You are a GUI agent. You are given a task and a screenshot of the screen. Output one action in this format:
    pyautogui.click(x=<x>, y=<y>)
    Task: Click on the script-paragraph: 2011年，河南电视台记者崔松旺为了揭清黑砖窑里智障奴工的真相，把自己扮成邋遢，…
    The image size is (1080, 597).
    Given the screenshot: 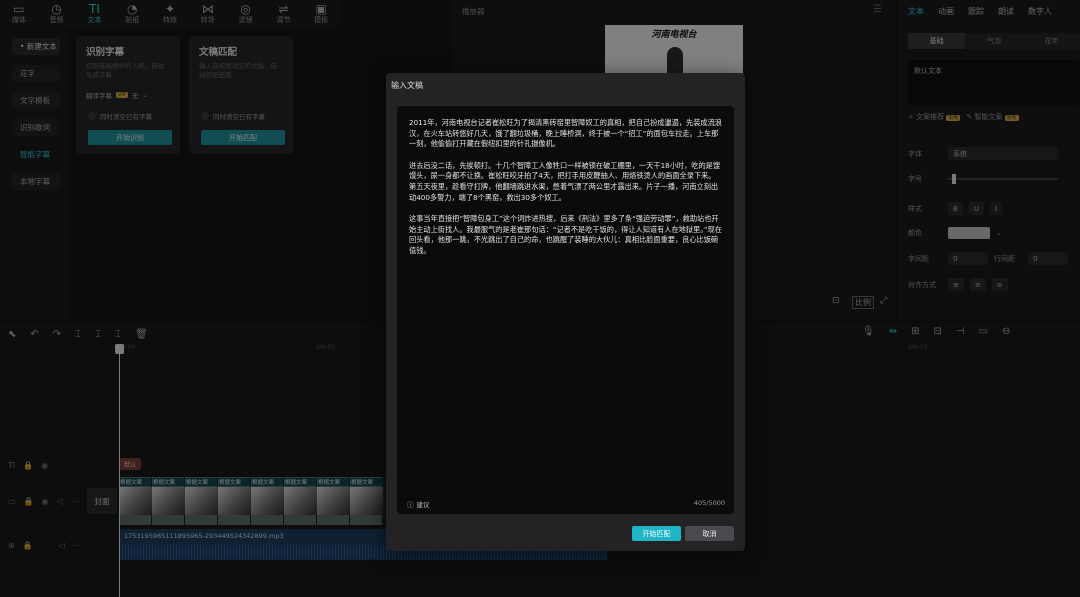 What is the action you would take?
    pyautogui.click(x=565, y=133)
    